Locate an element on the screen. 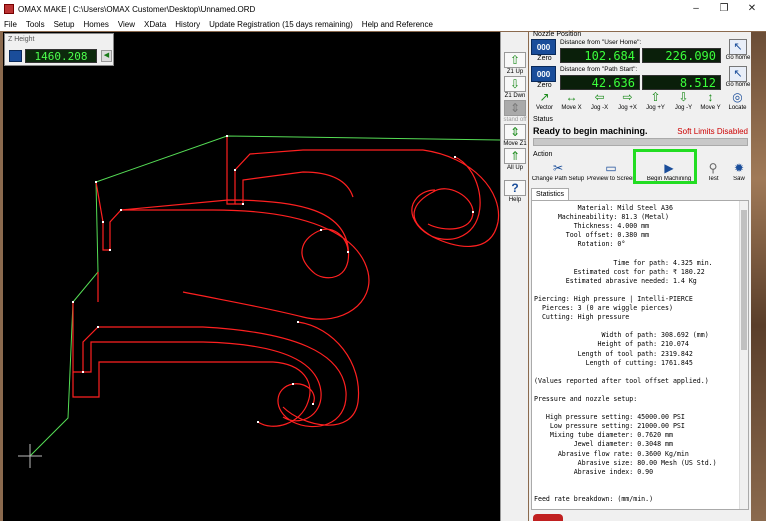 The image size is (766, 521). vector-icon: ↗ is located at coordinates (544, 97).